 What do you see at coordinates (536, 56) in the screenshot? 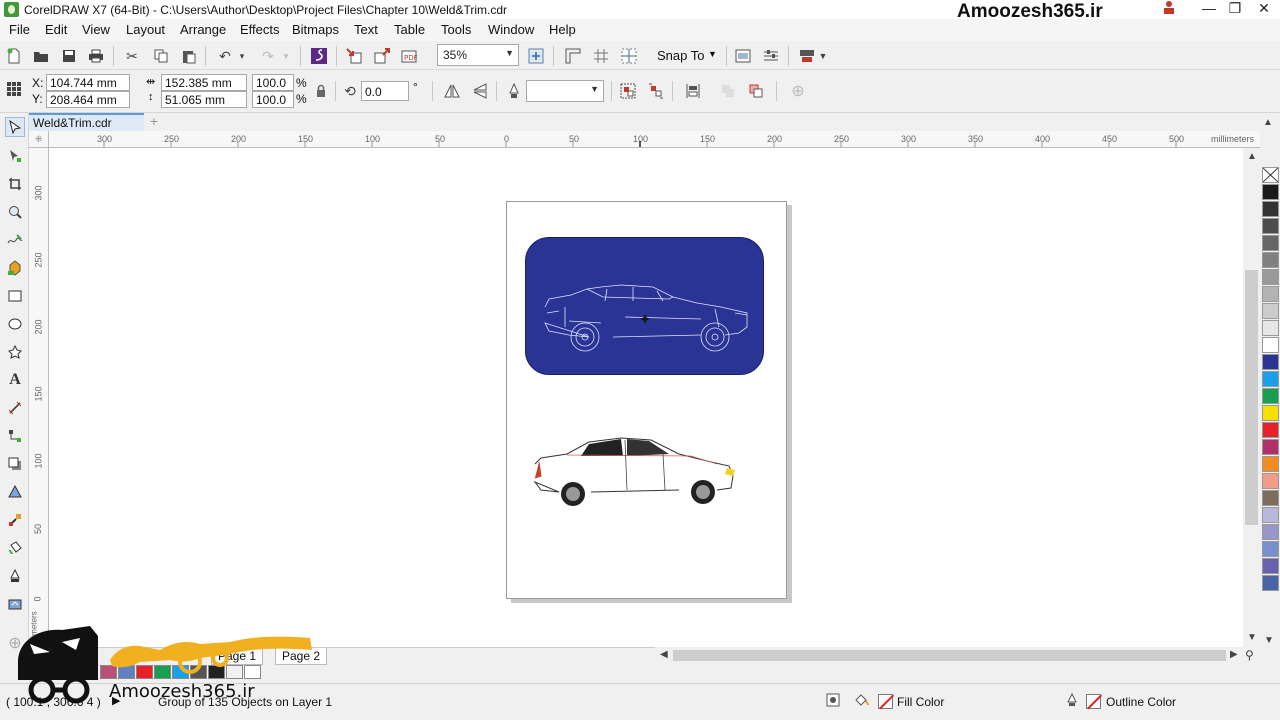
I see `full-screen-preview-icon` at bounding box center [536, 56].